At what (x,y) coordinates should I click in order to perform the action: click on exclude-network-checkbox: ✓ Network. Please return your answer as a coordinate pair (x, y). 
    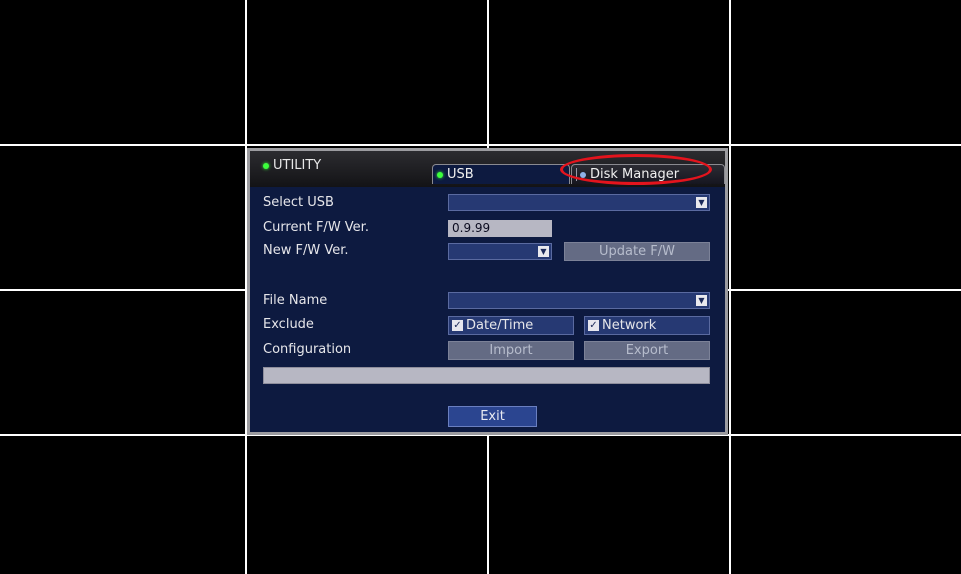
    Looking at the image, I should click on (647, 325).